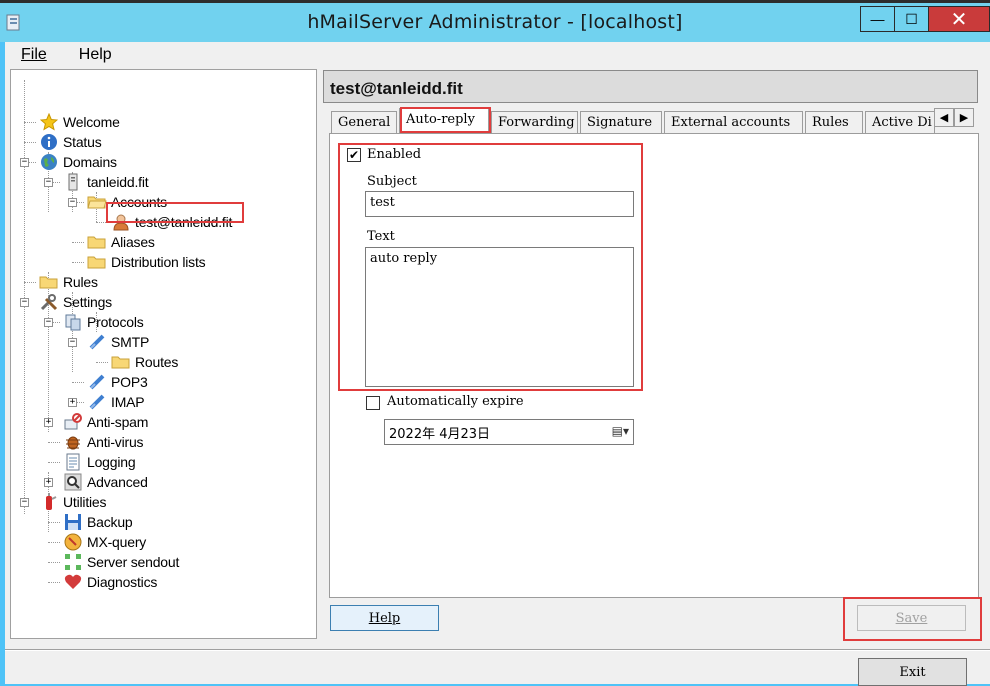  Describe the element at coordinates (115, 442) in the screenshot. I see `tree-item-label: Anti-virus` at that location.